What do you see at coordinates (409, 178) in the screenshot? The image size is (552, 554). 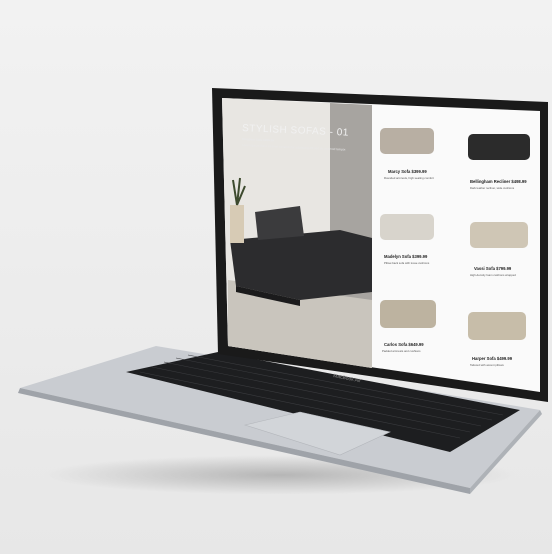 I see `product-desc: Rounded armrests, high seating comfort` at bounding box center [409, 178].